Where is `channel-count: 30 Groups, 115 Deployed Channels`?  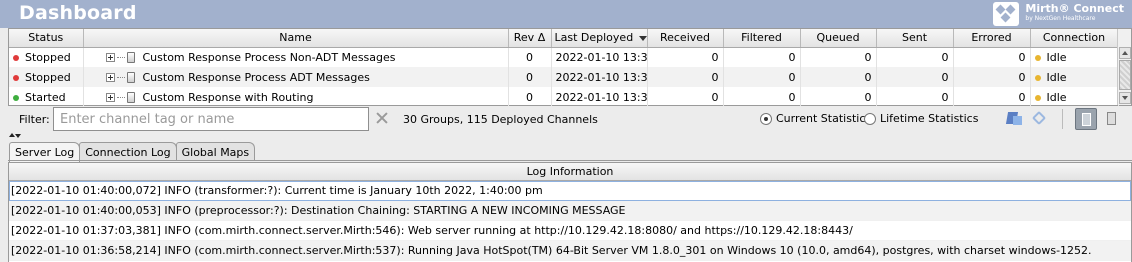
channel-count: 30 Groups, 115 Deployed Channels is located at coordinates (500, 119).